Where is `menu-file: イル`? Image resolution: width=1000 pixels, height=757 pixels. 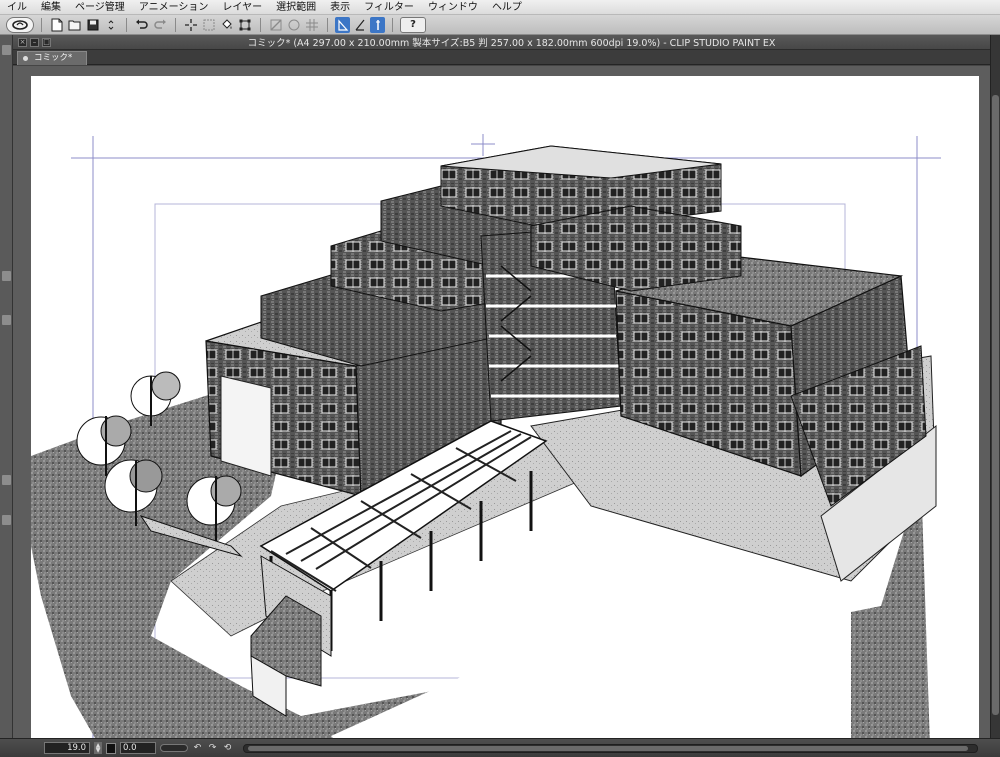
menu-file: イル is located at coordinates (17, 7).